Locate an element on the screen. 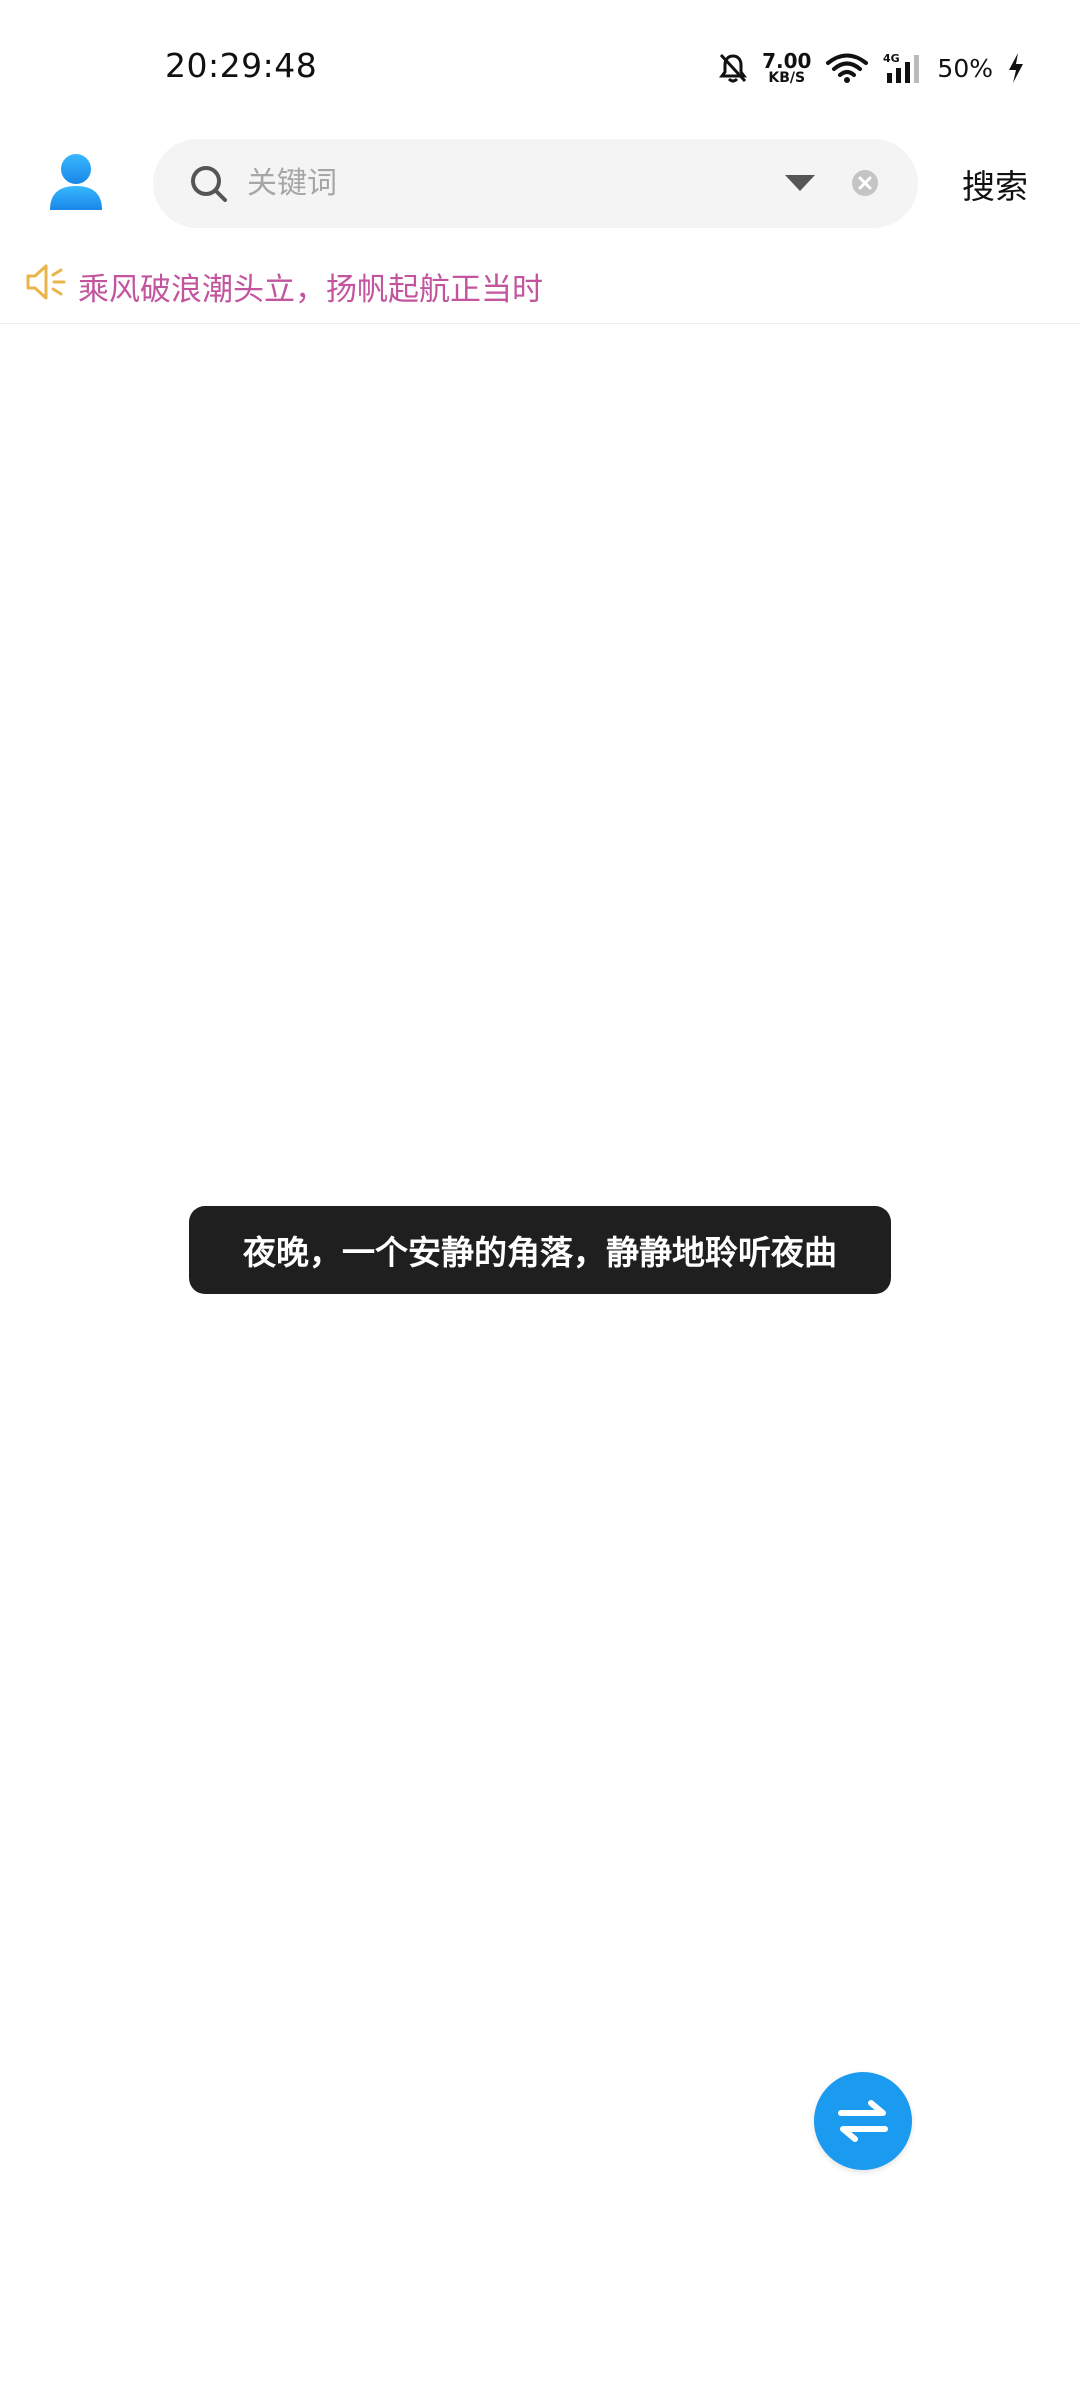 The width and height of the screenshot is (1080, 2400). header: 搜索 is located at coordinates (540, 184).